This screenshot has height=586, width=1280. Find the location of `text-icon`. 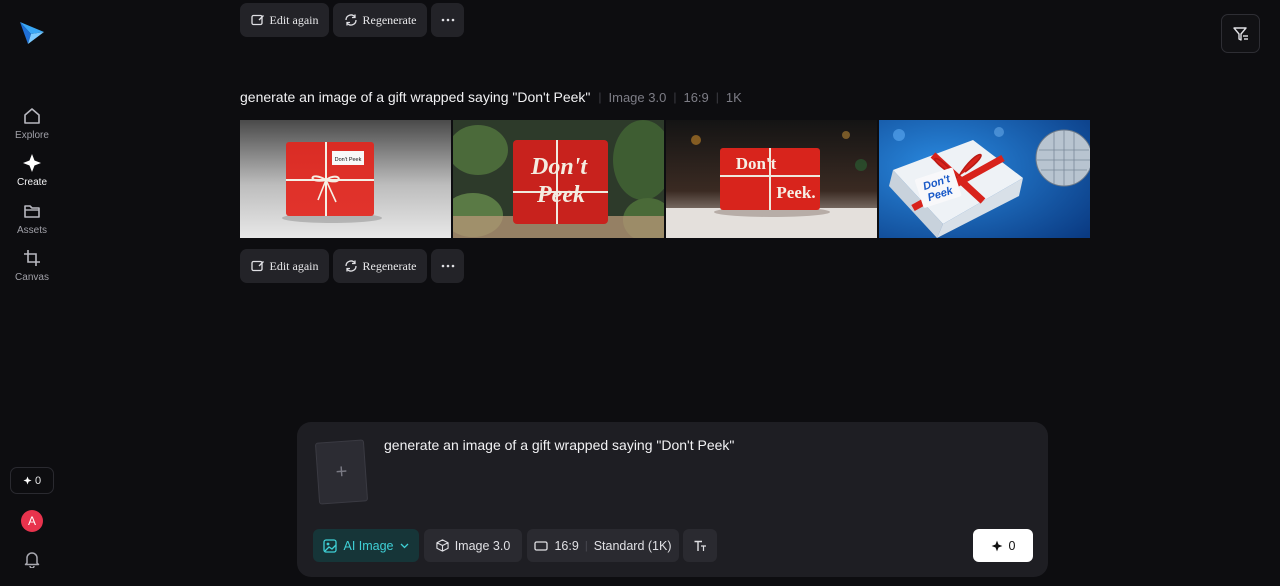

text-icon is located at coordinates (700, 545).